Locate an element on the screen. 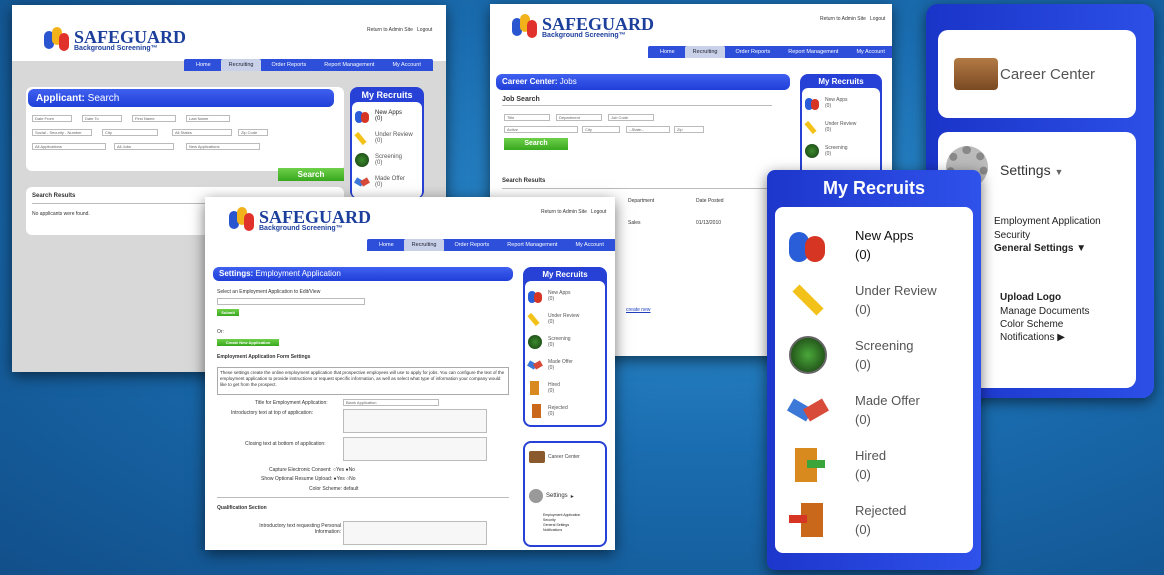 The height and width of the screenshot is (575, 1164). intro-textarea is located at coordinates (415, 421).